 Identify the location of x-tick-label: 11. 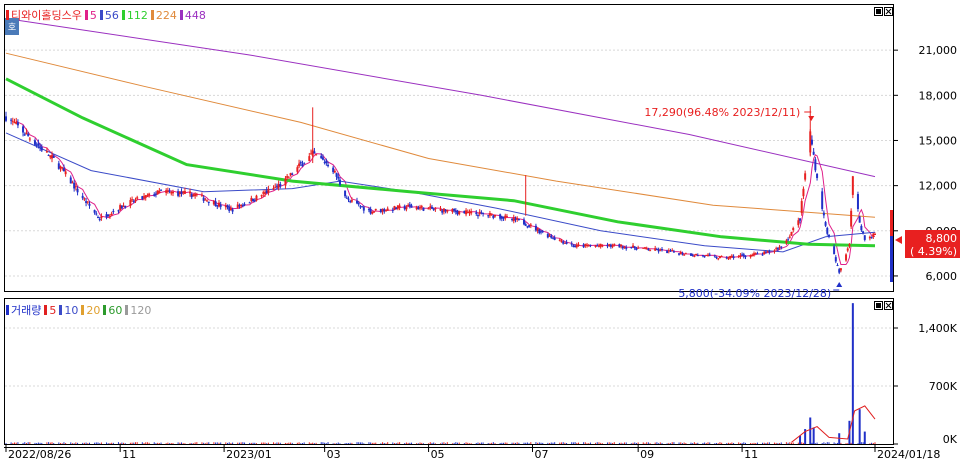
(751, 454).